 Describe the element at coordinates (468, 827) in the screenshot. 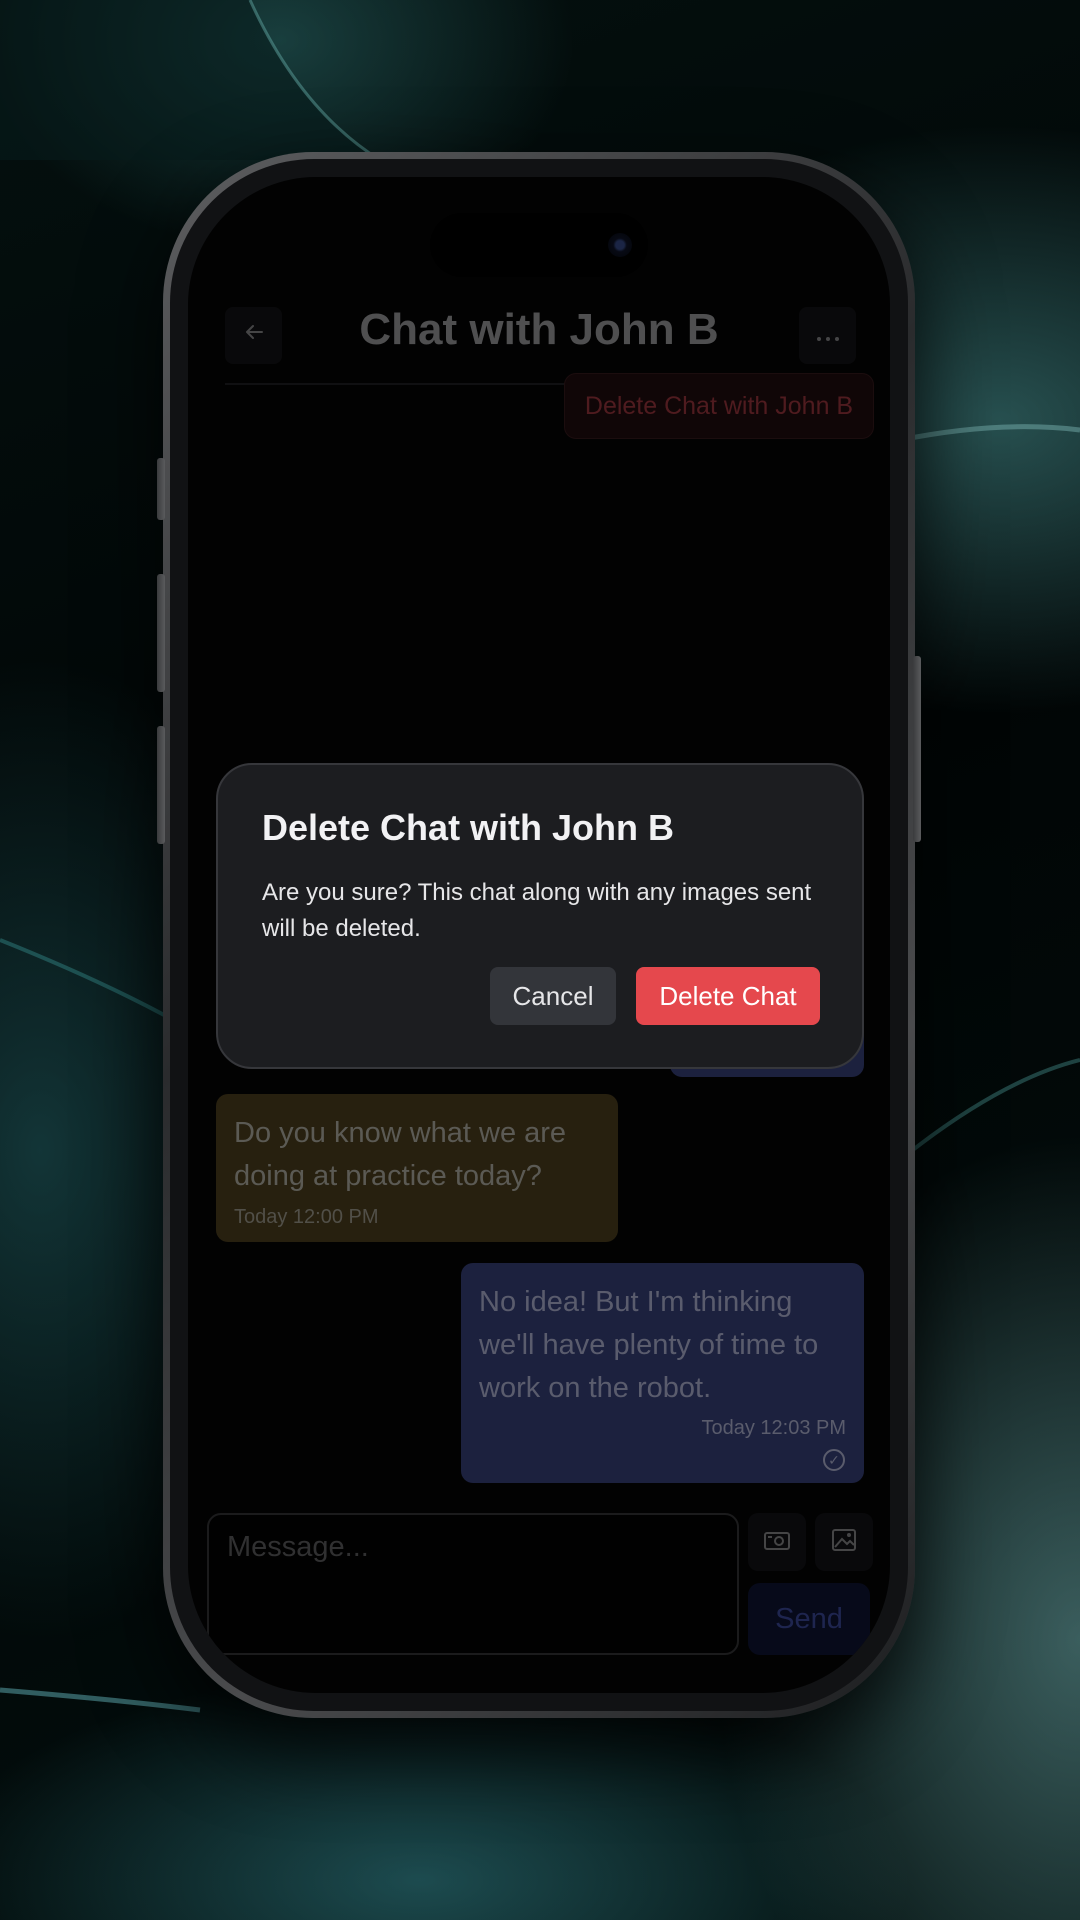

I see `dialog-title: Delete Chat with John B` at that location.